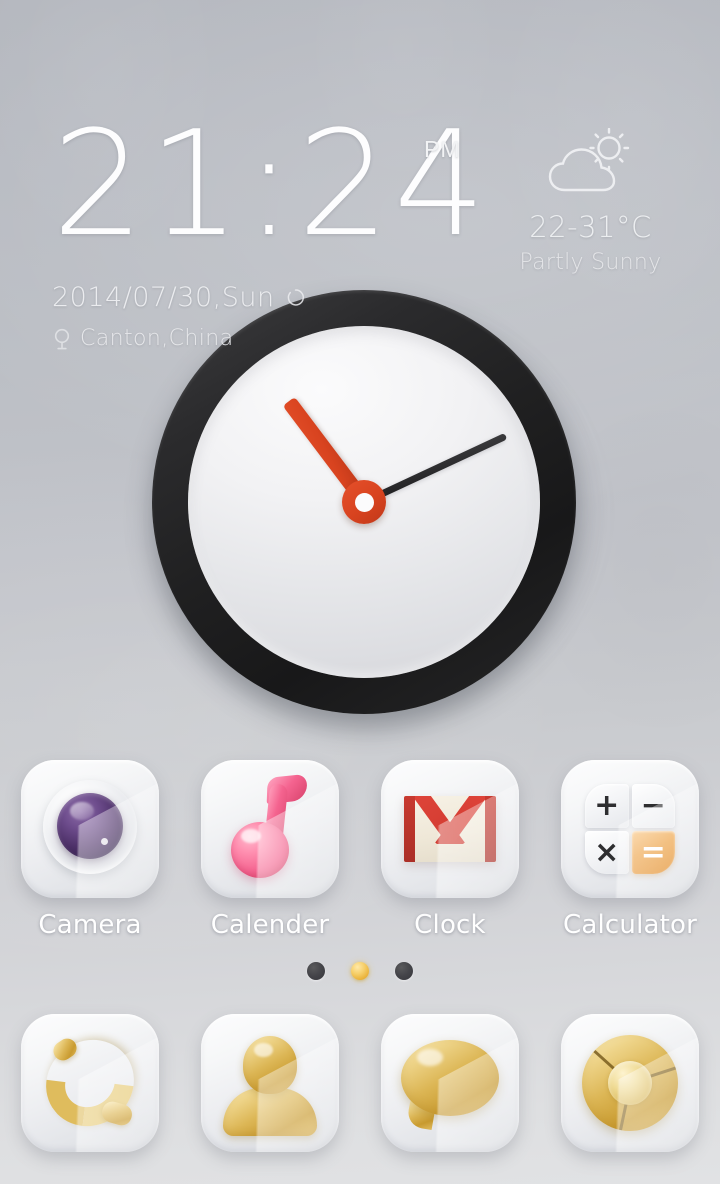 Image resolution: width=720 pixels, height=1184 pixels. I want to click on refresh-icon, so click(295, 297).